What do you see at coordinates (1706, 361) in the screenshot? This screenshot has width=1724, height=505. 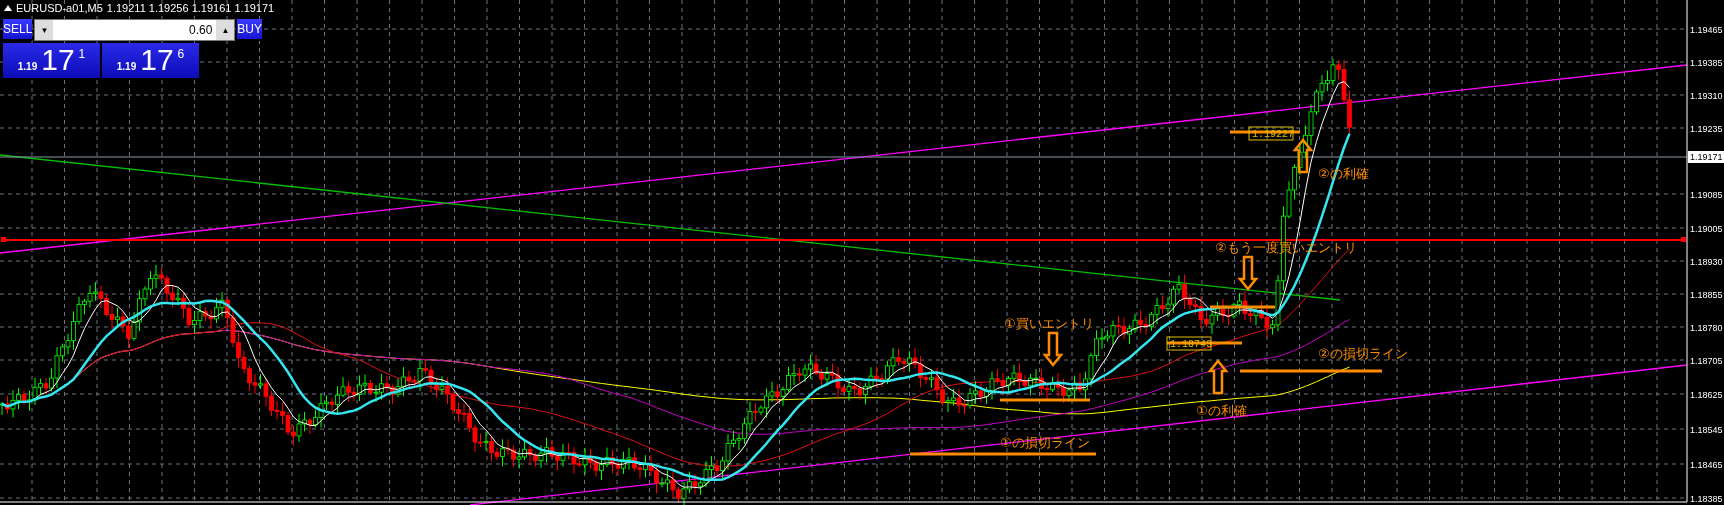 I see `price-label: 1.18705` at bounding box center [1706, 361].